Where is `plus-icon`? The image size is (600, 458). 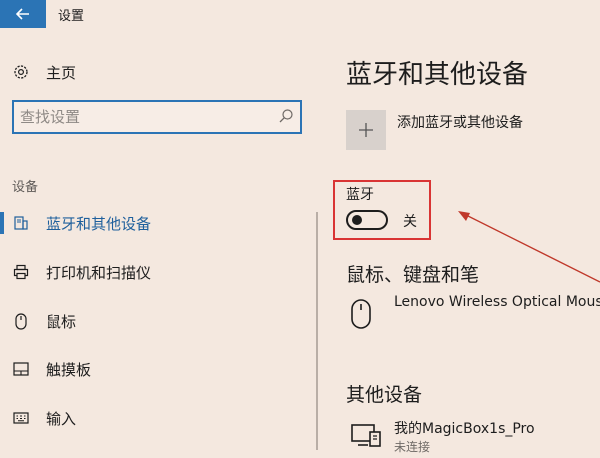
plus-icon is located at coordinates (366, 130).